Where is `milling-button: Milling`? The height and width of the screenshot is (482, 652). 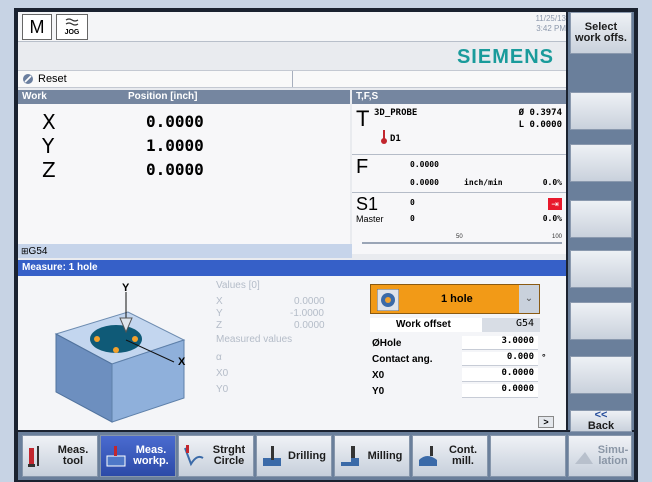 milling-button: Milling is located at coordinates (372, 456).